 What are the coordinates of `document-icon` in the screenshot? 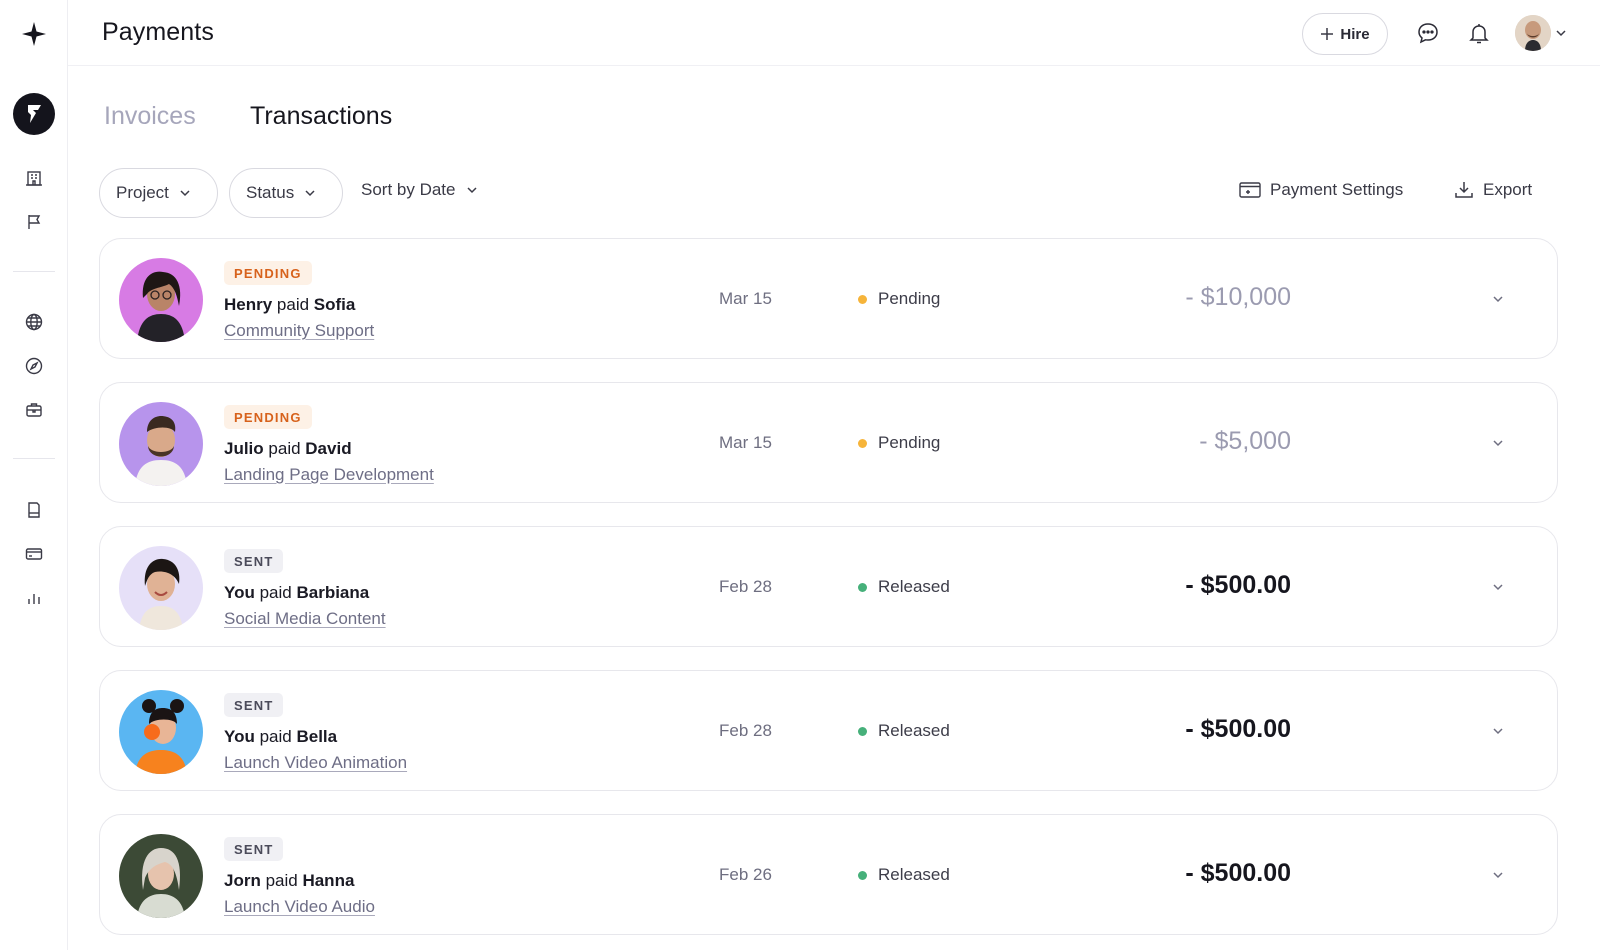 It's located at (34, 510).